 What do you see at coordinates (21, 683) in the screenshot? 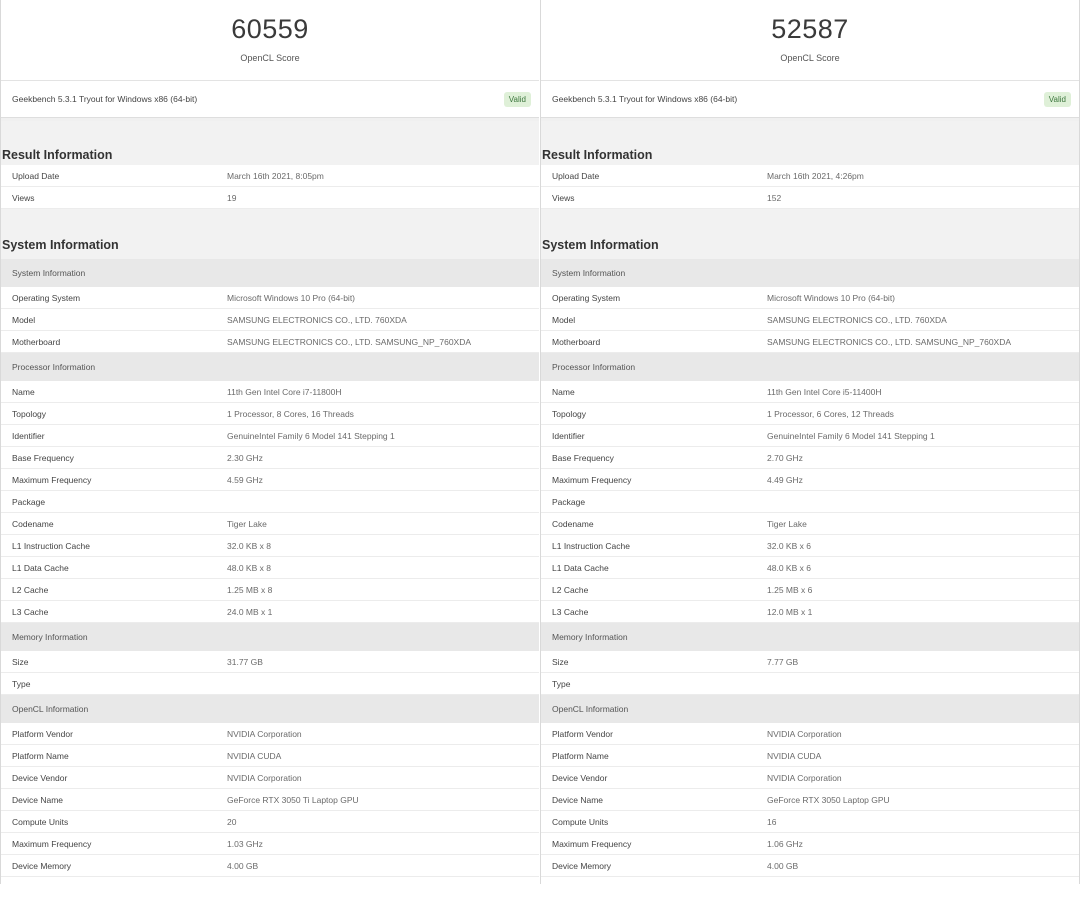
I see `row-key: Type` at bounding box center [21, 683].